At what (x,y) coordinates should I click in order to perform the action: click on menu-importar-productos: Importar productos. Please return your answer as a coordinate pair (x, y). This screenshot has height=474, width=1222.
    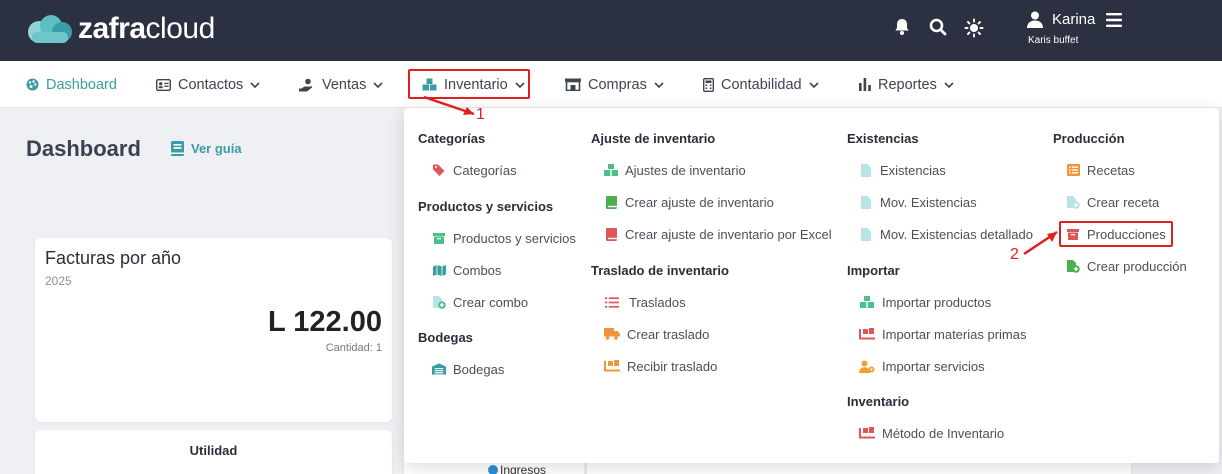
    Looking at the image, I should click on (925, 302).